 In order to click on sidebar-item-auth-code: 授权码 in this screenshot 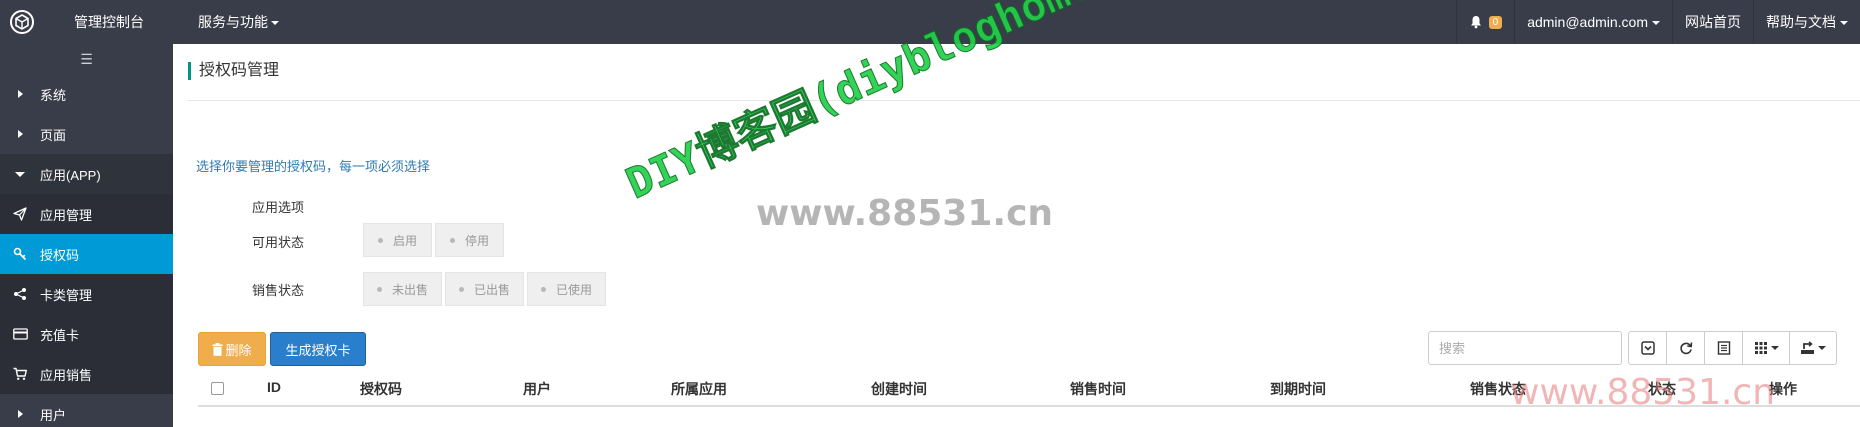, I will do `click(86, 254)`.